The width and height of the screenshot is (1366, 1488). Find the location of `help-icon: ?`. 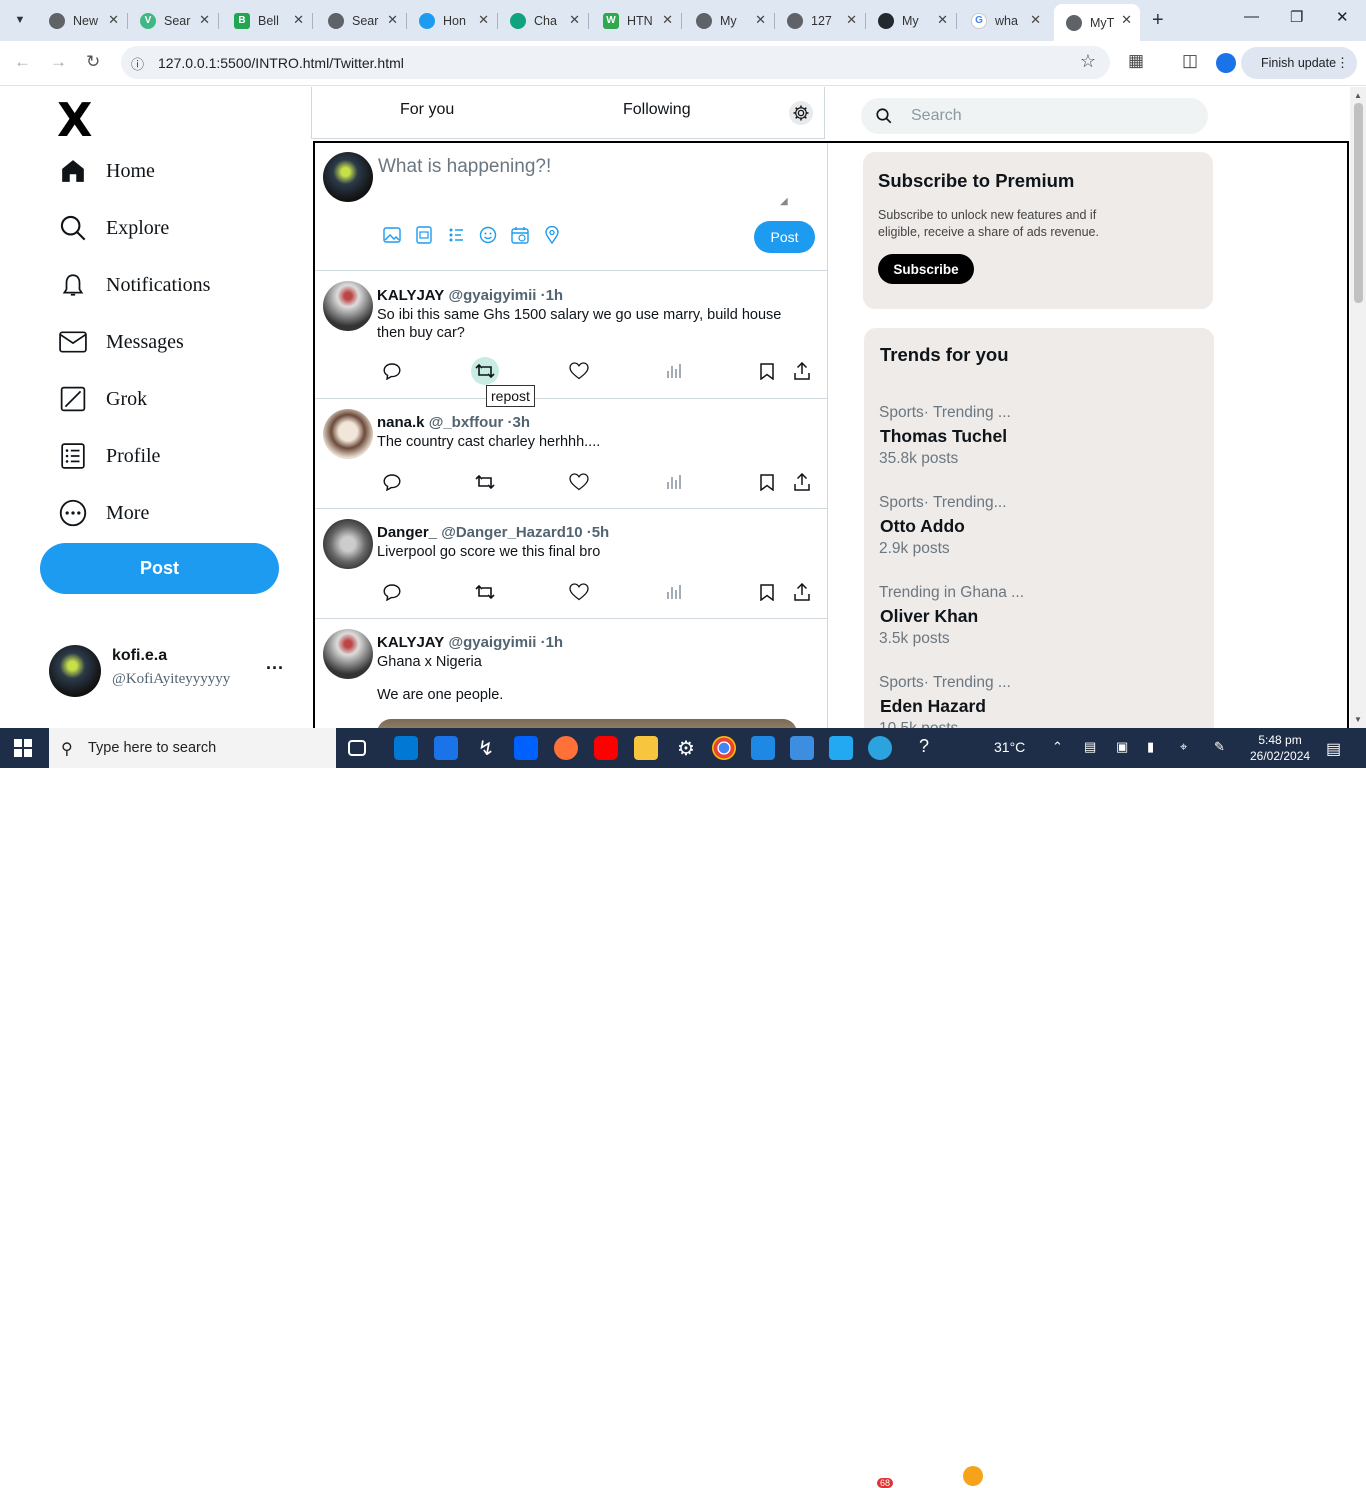

help-icon: ? is located at coordinates (924, 748).